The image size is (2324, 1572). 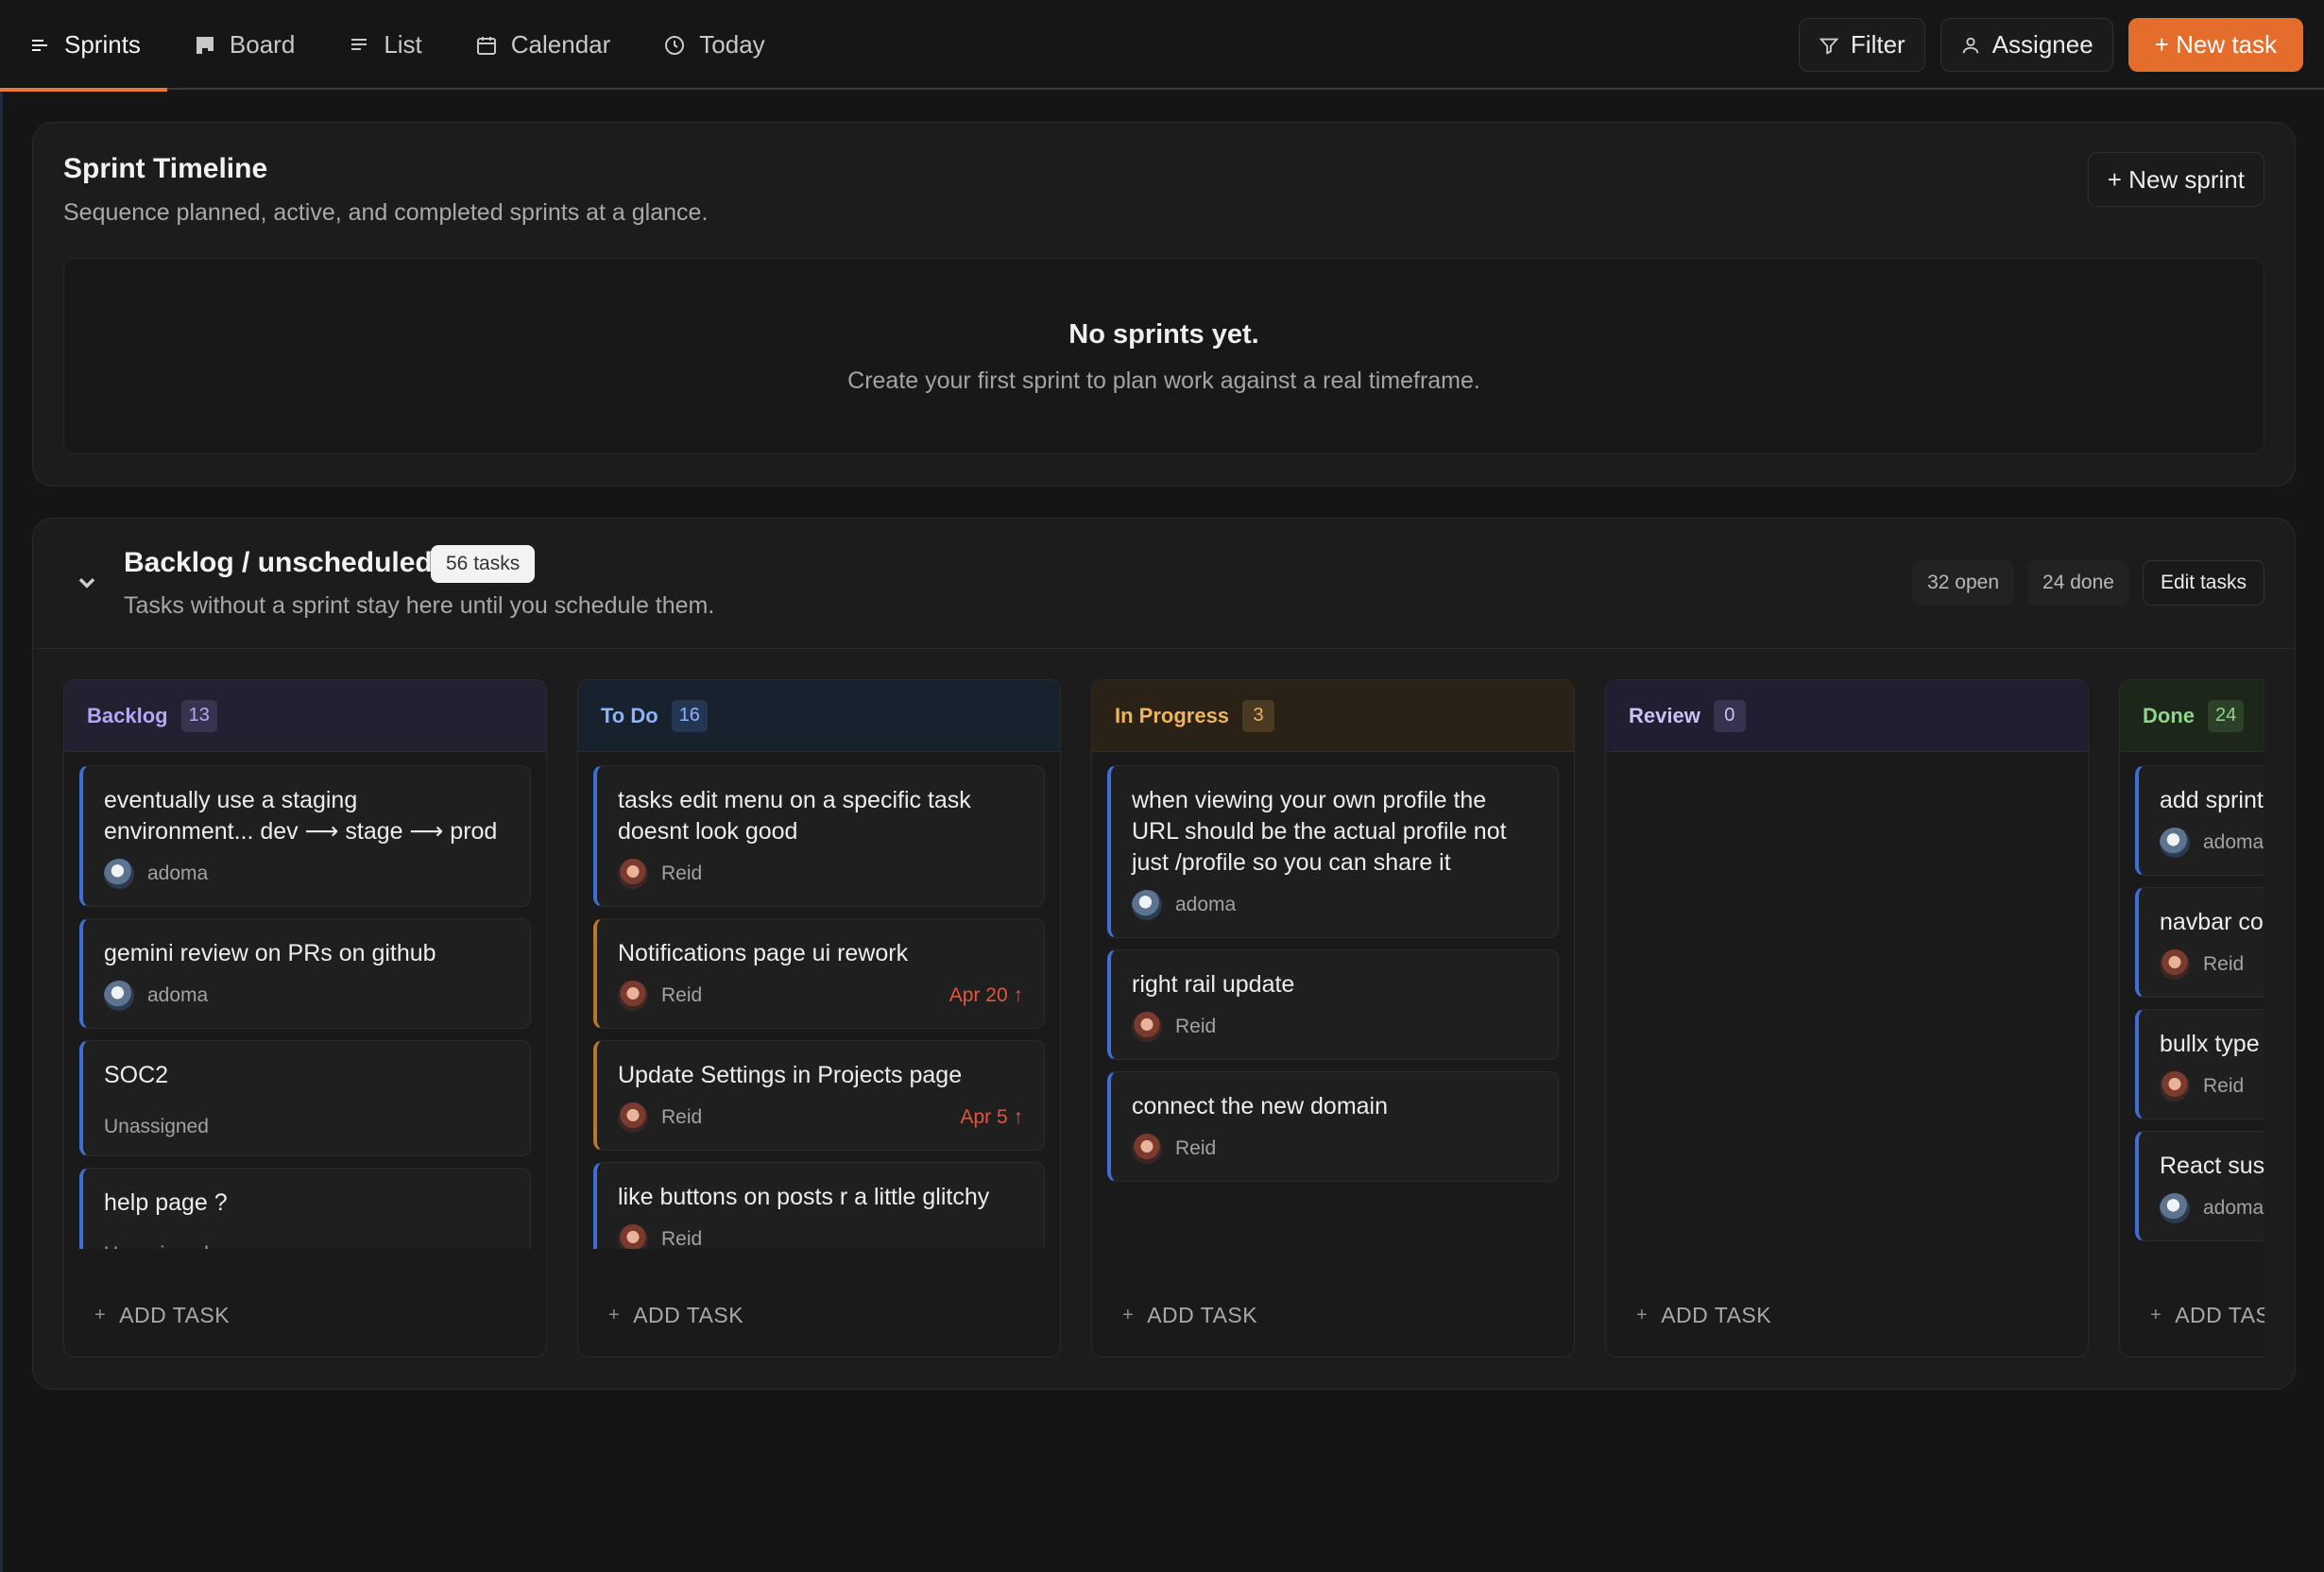 What do you see at coordinates (689, 715) in the screenshot?
I see `column-count: 16` at bounding box center [689, 715].